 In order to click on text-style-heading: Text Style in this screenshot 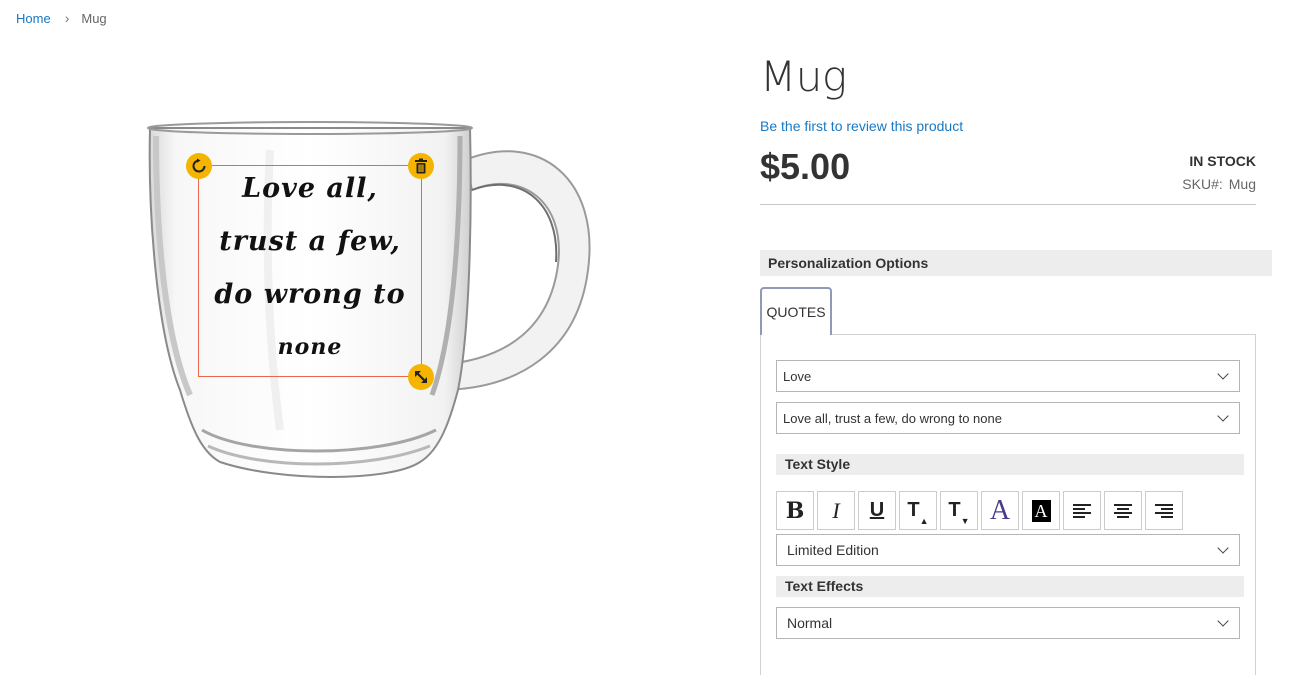, I will do `click(1010, 464)`.